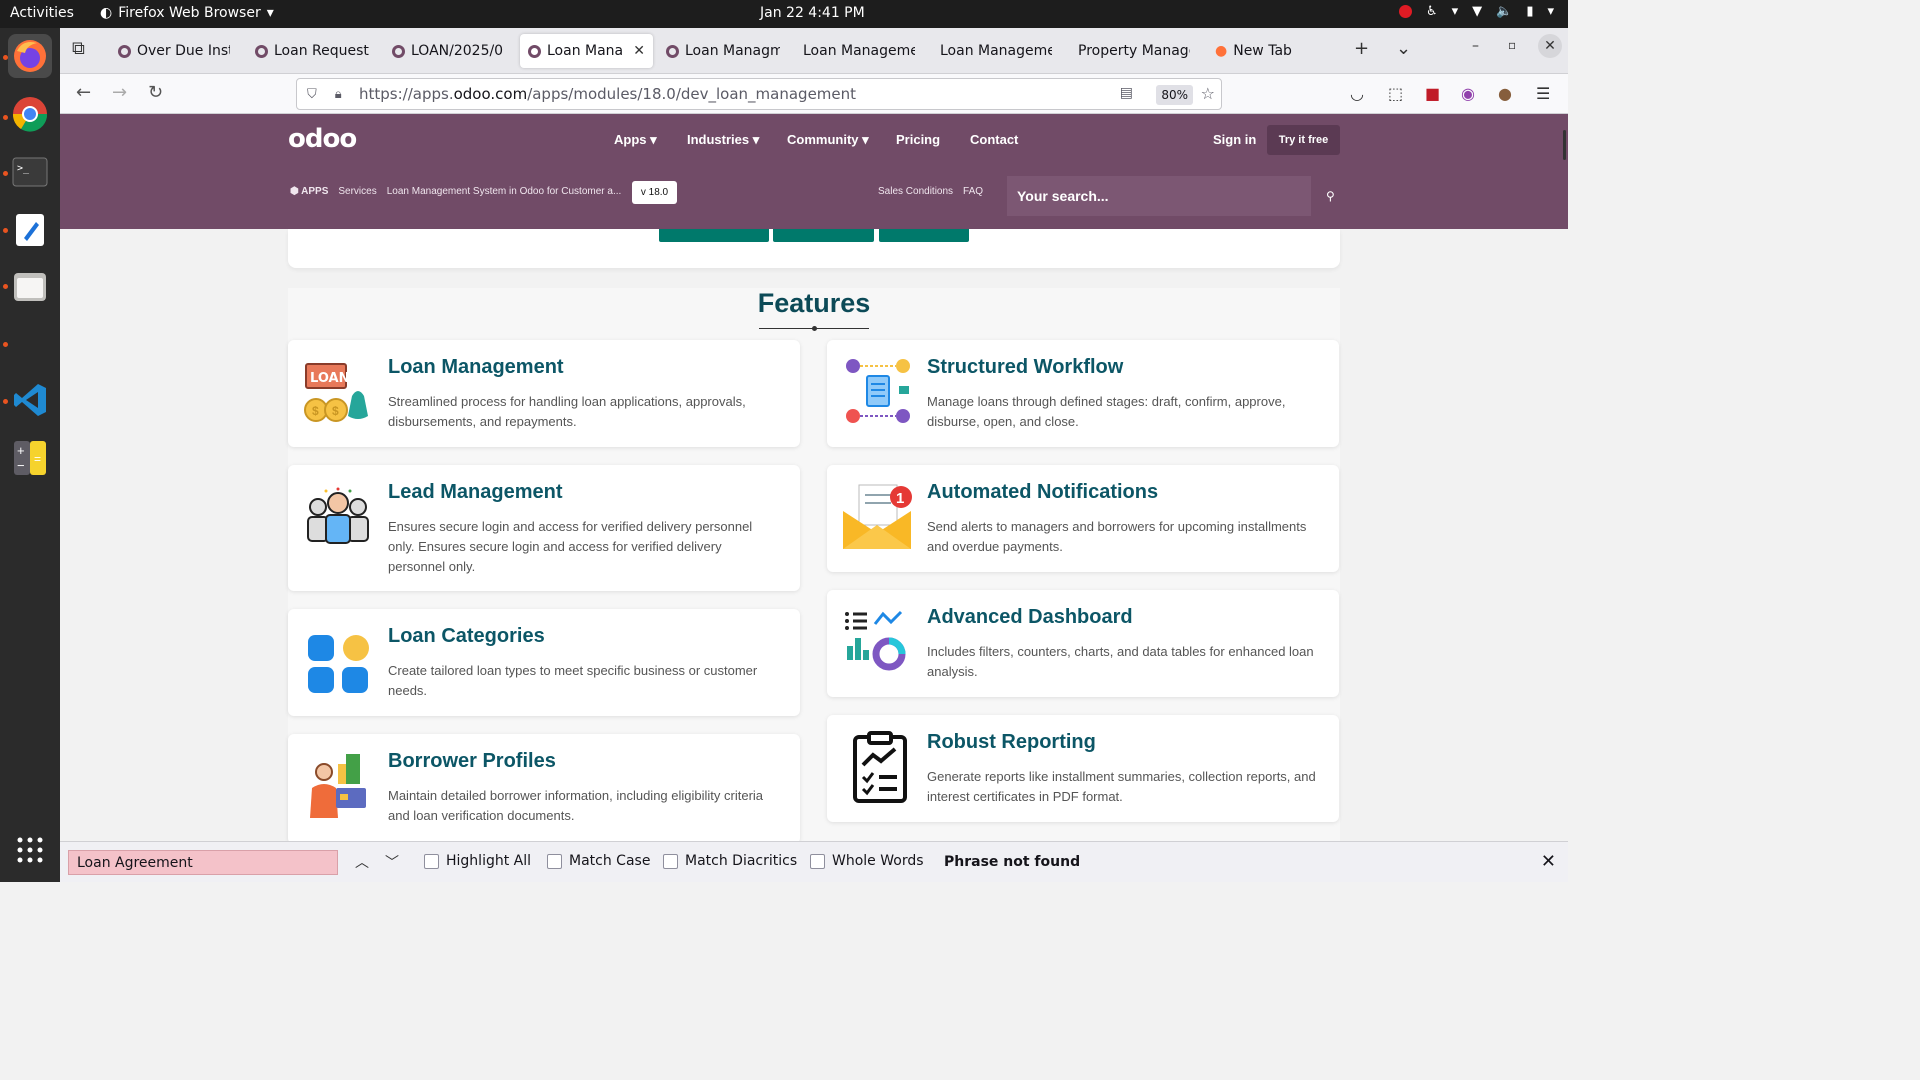 The width and height of the screenshot is (1920, 1080). I want to click on borrower-icon, so click(338, 786).